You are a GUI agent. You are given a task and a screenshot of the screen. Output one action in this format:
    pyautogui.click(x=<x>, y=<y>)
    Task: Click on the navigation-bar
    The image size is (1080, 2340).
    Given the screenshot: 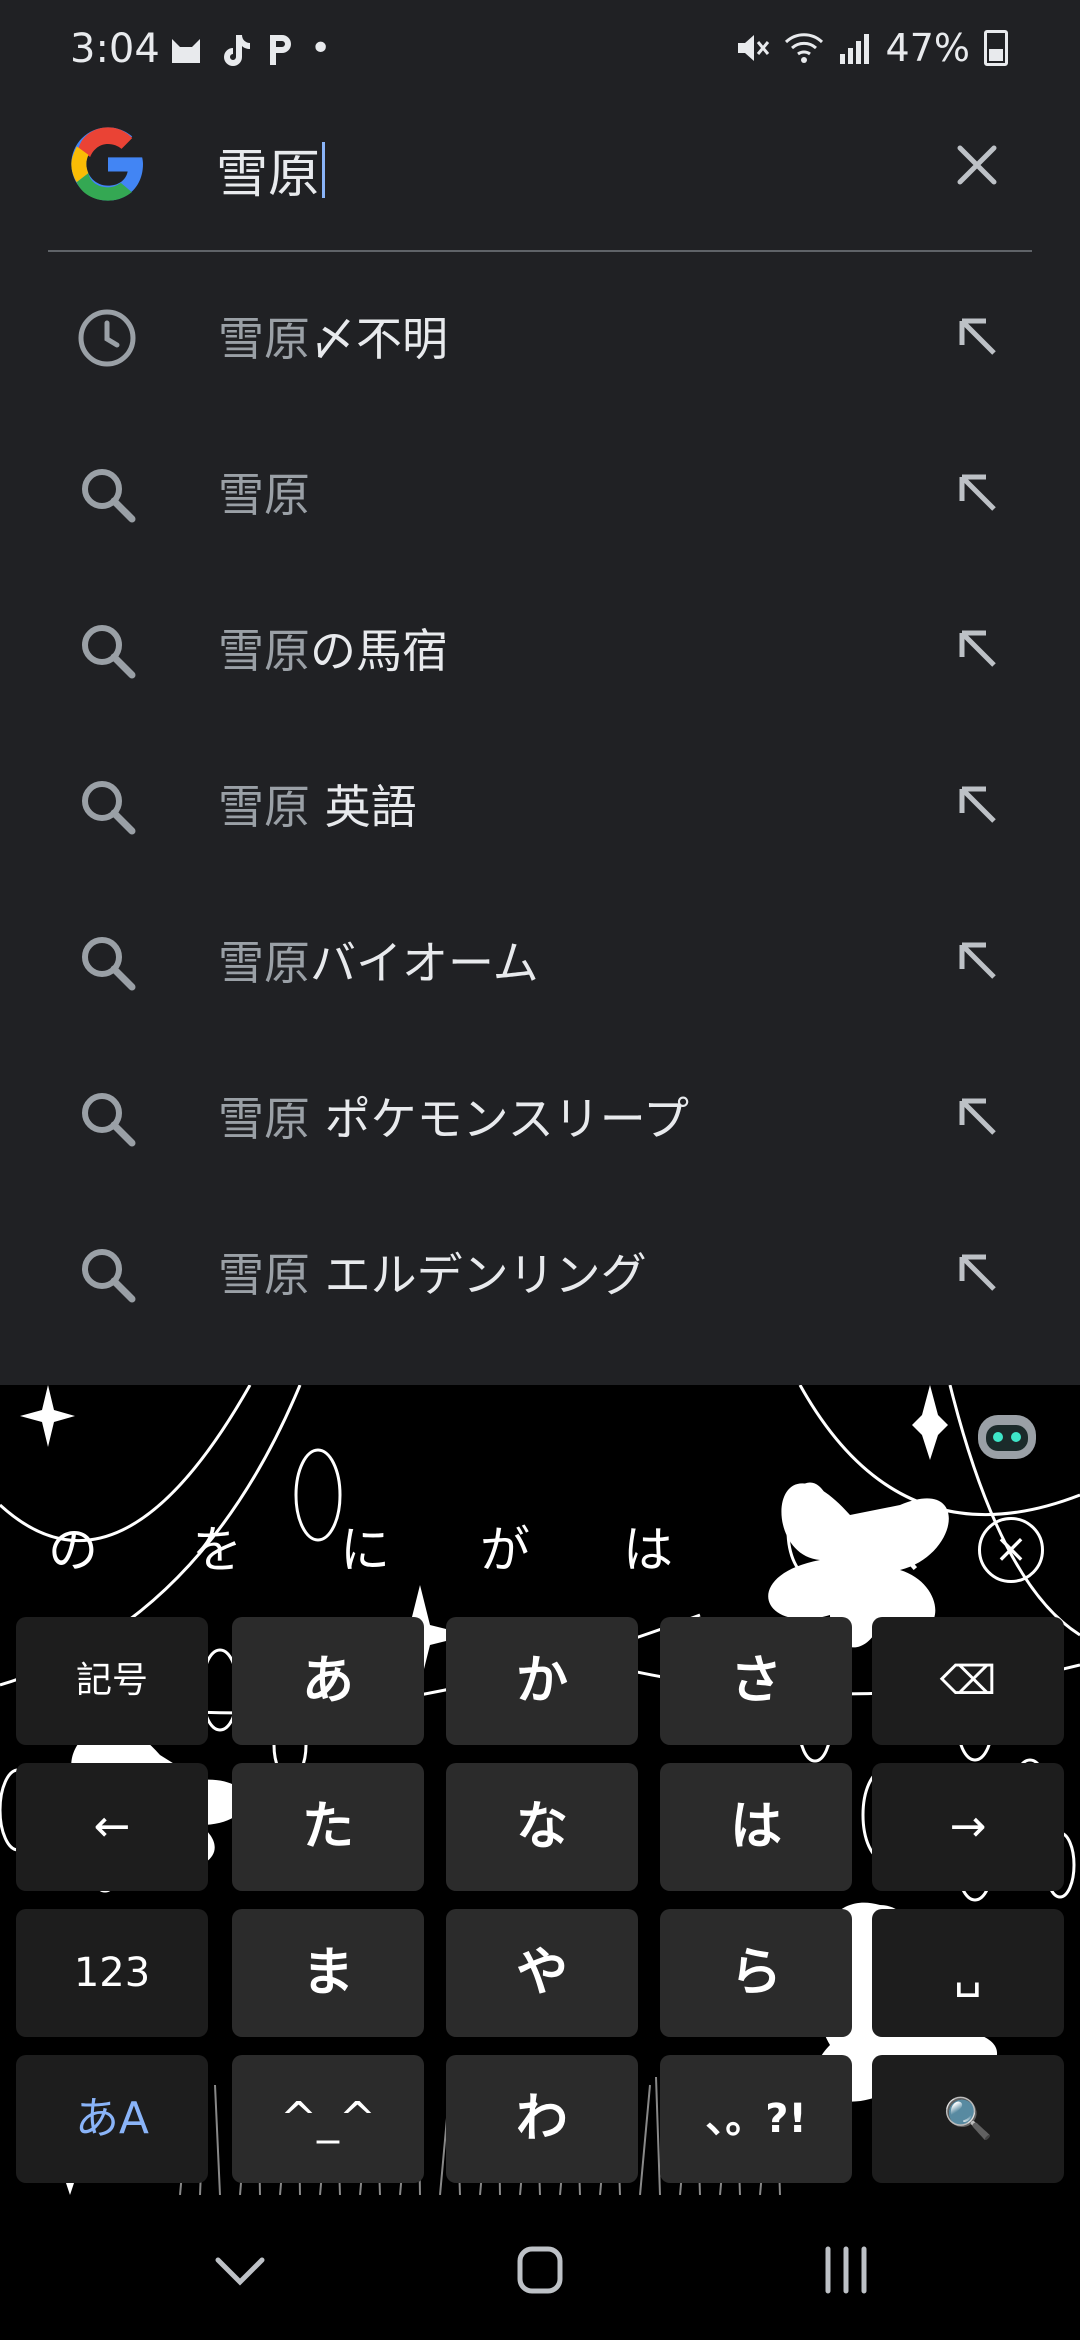 What is the action you would take?
    pyautogui.click(x=540, y=2267)
    